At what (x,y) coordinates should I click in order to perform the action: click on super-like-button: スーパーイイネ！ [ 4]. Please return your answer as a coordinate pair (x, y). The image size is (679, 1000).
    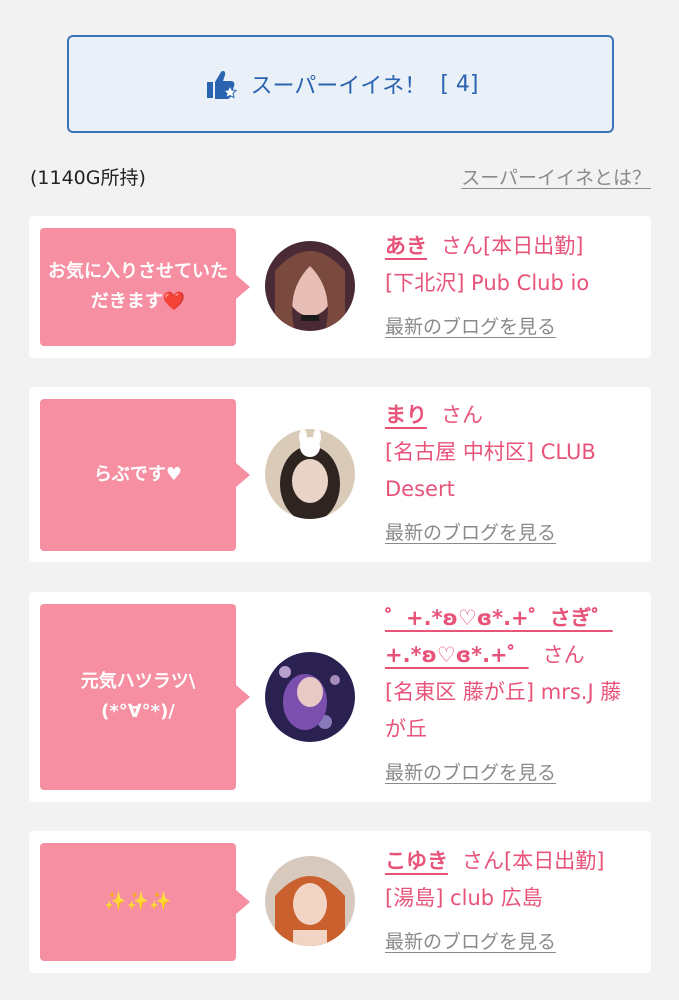
    Looking at the image, I should click on (340, 84).